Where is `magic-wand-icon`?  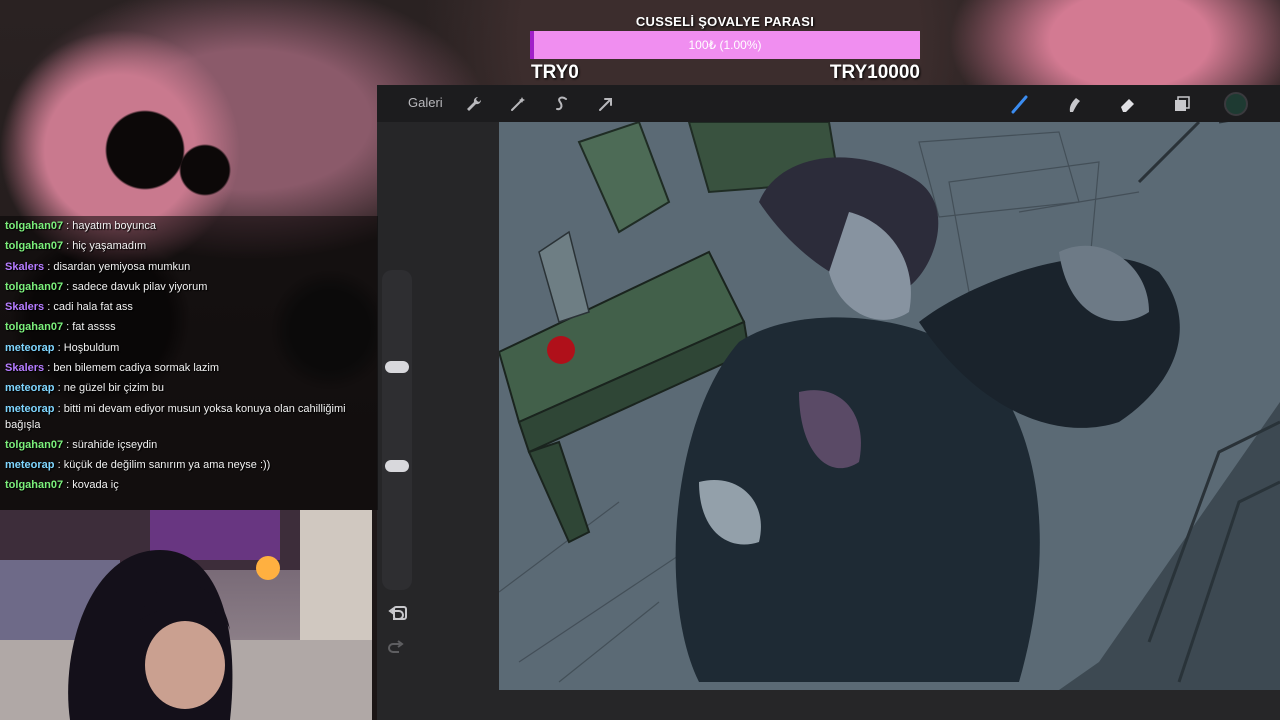
magic-wand-icon is located at coordinates (518, 104).